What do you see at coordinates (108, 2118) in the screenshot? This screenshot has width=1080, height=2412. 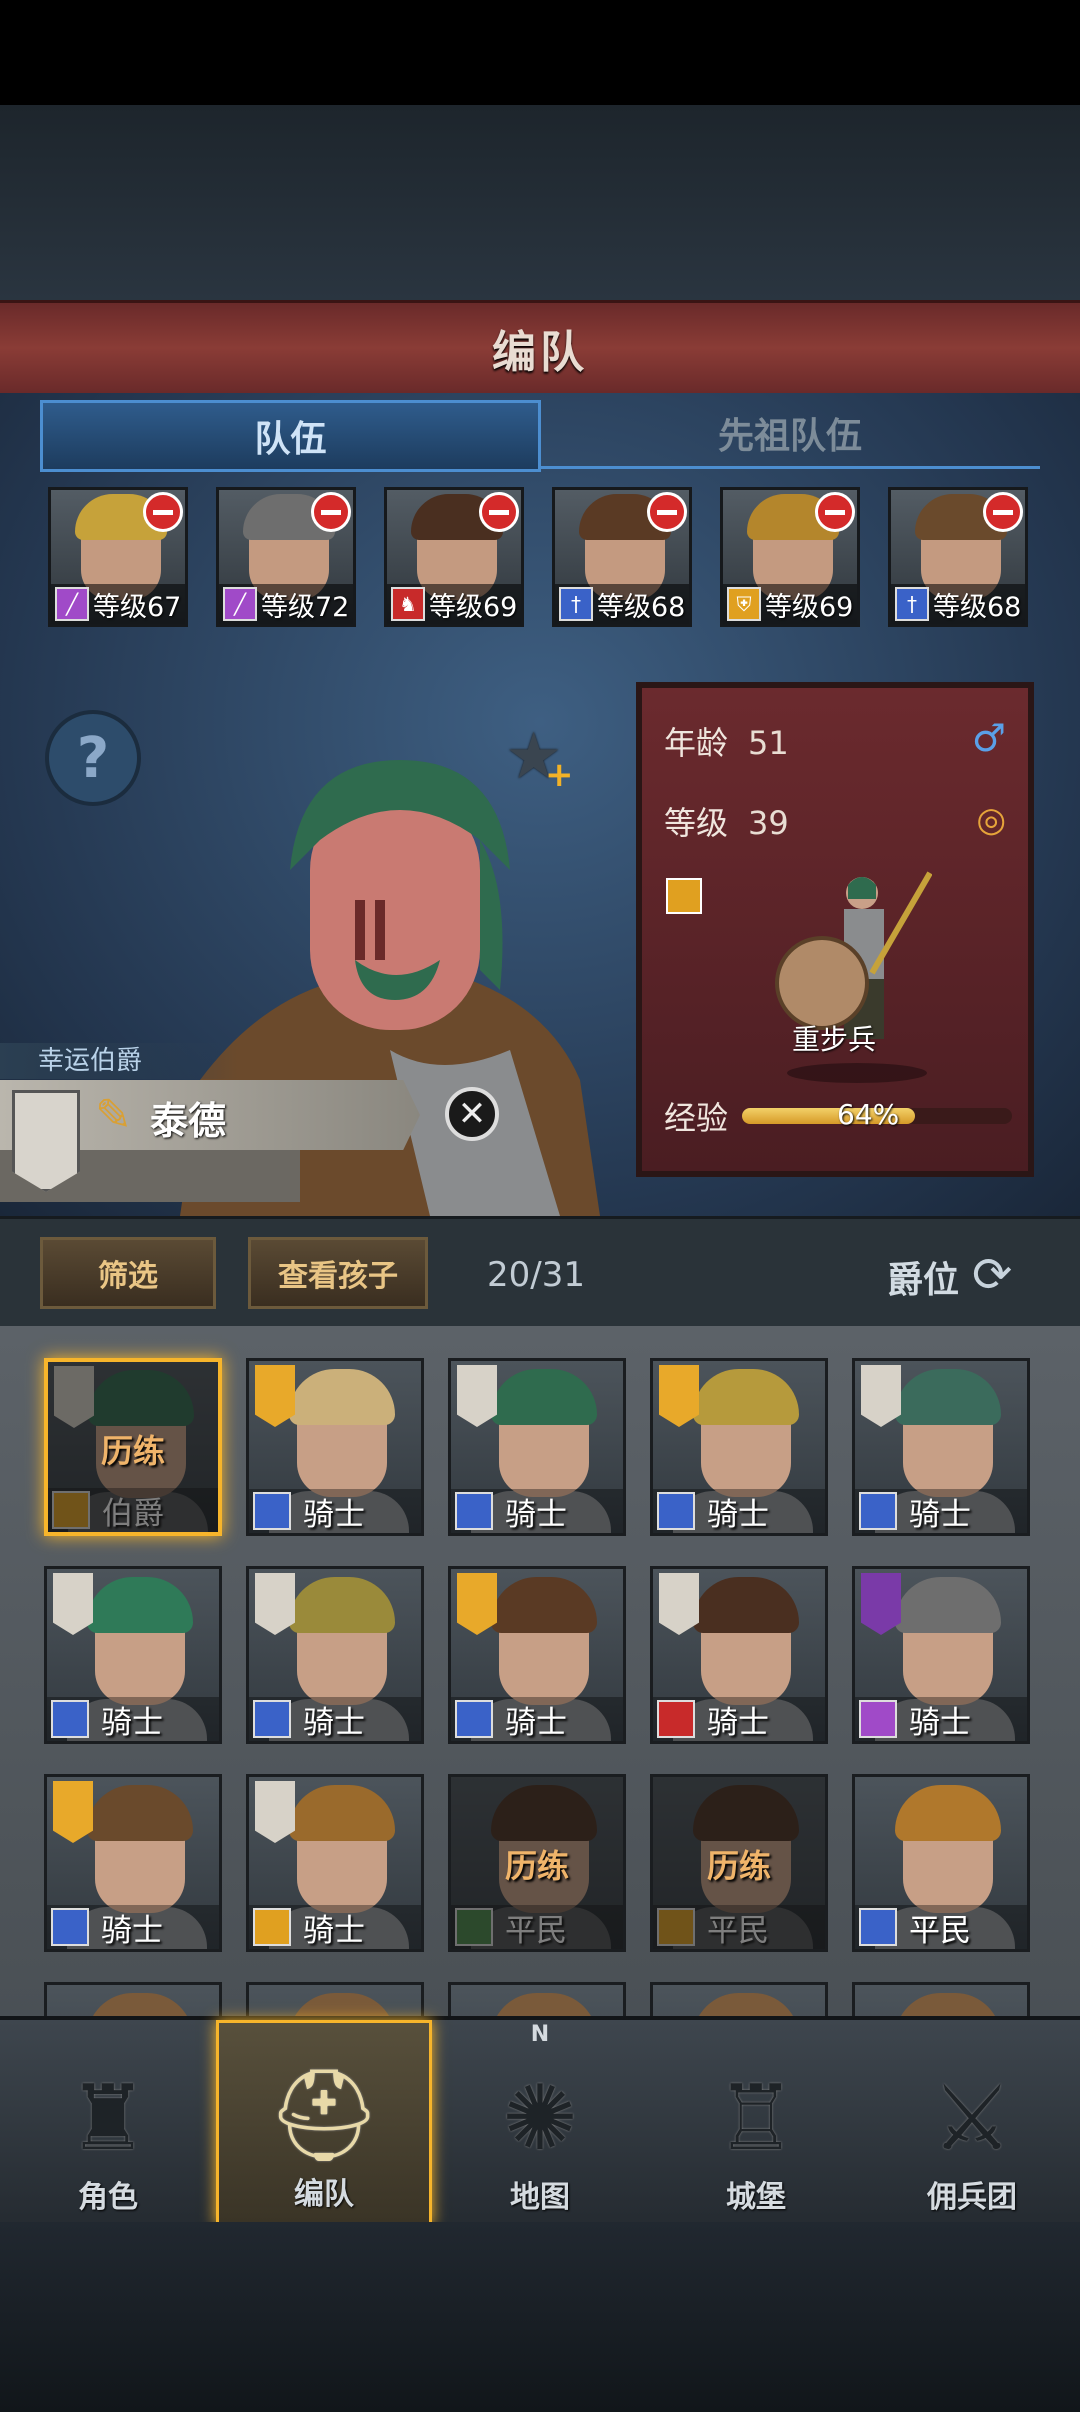 I see `knight-icon: ♜` at bounding box center [108, 2118].